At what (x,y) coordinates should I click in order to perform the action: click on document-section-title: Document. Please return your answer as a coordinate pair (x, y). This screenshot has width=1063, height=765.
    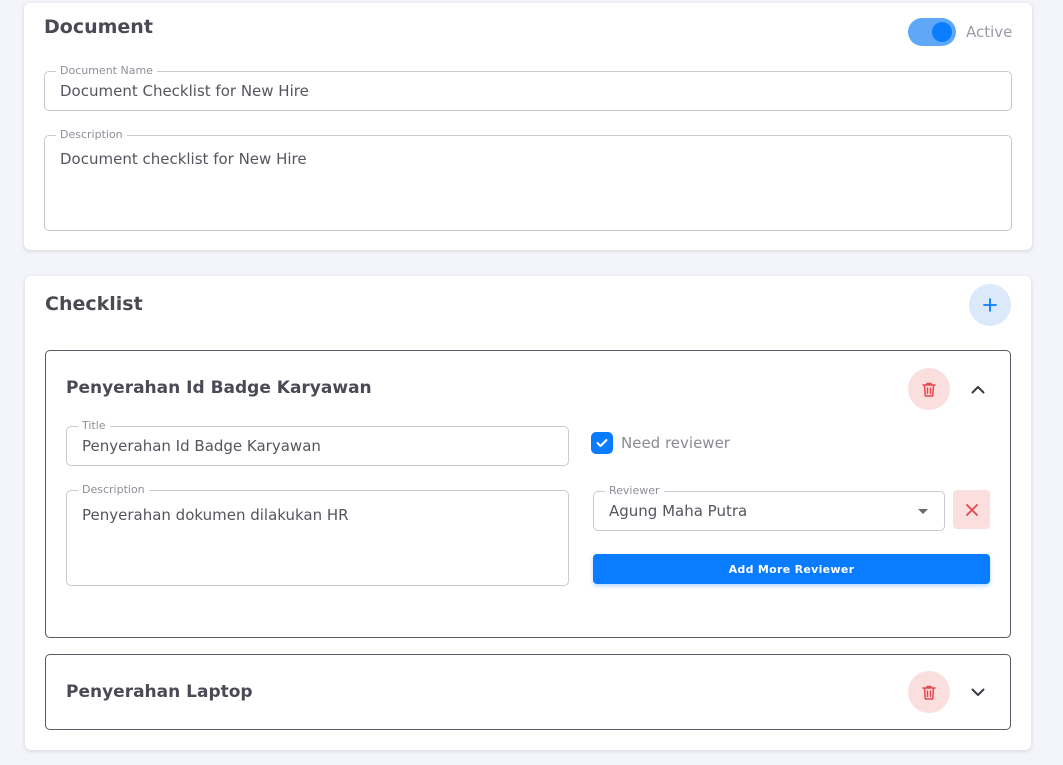
    Looking at the image, I should click on (98, 27).